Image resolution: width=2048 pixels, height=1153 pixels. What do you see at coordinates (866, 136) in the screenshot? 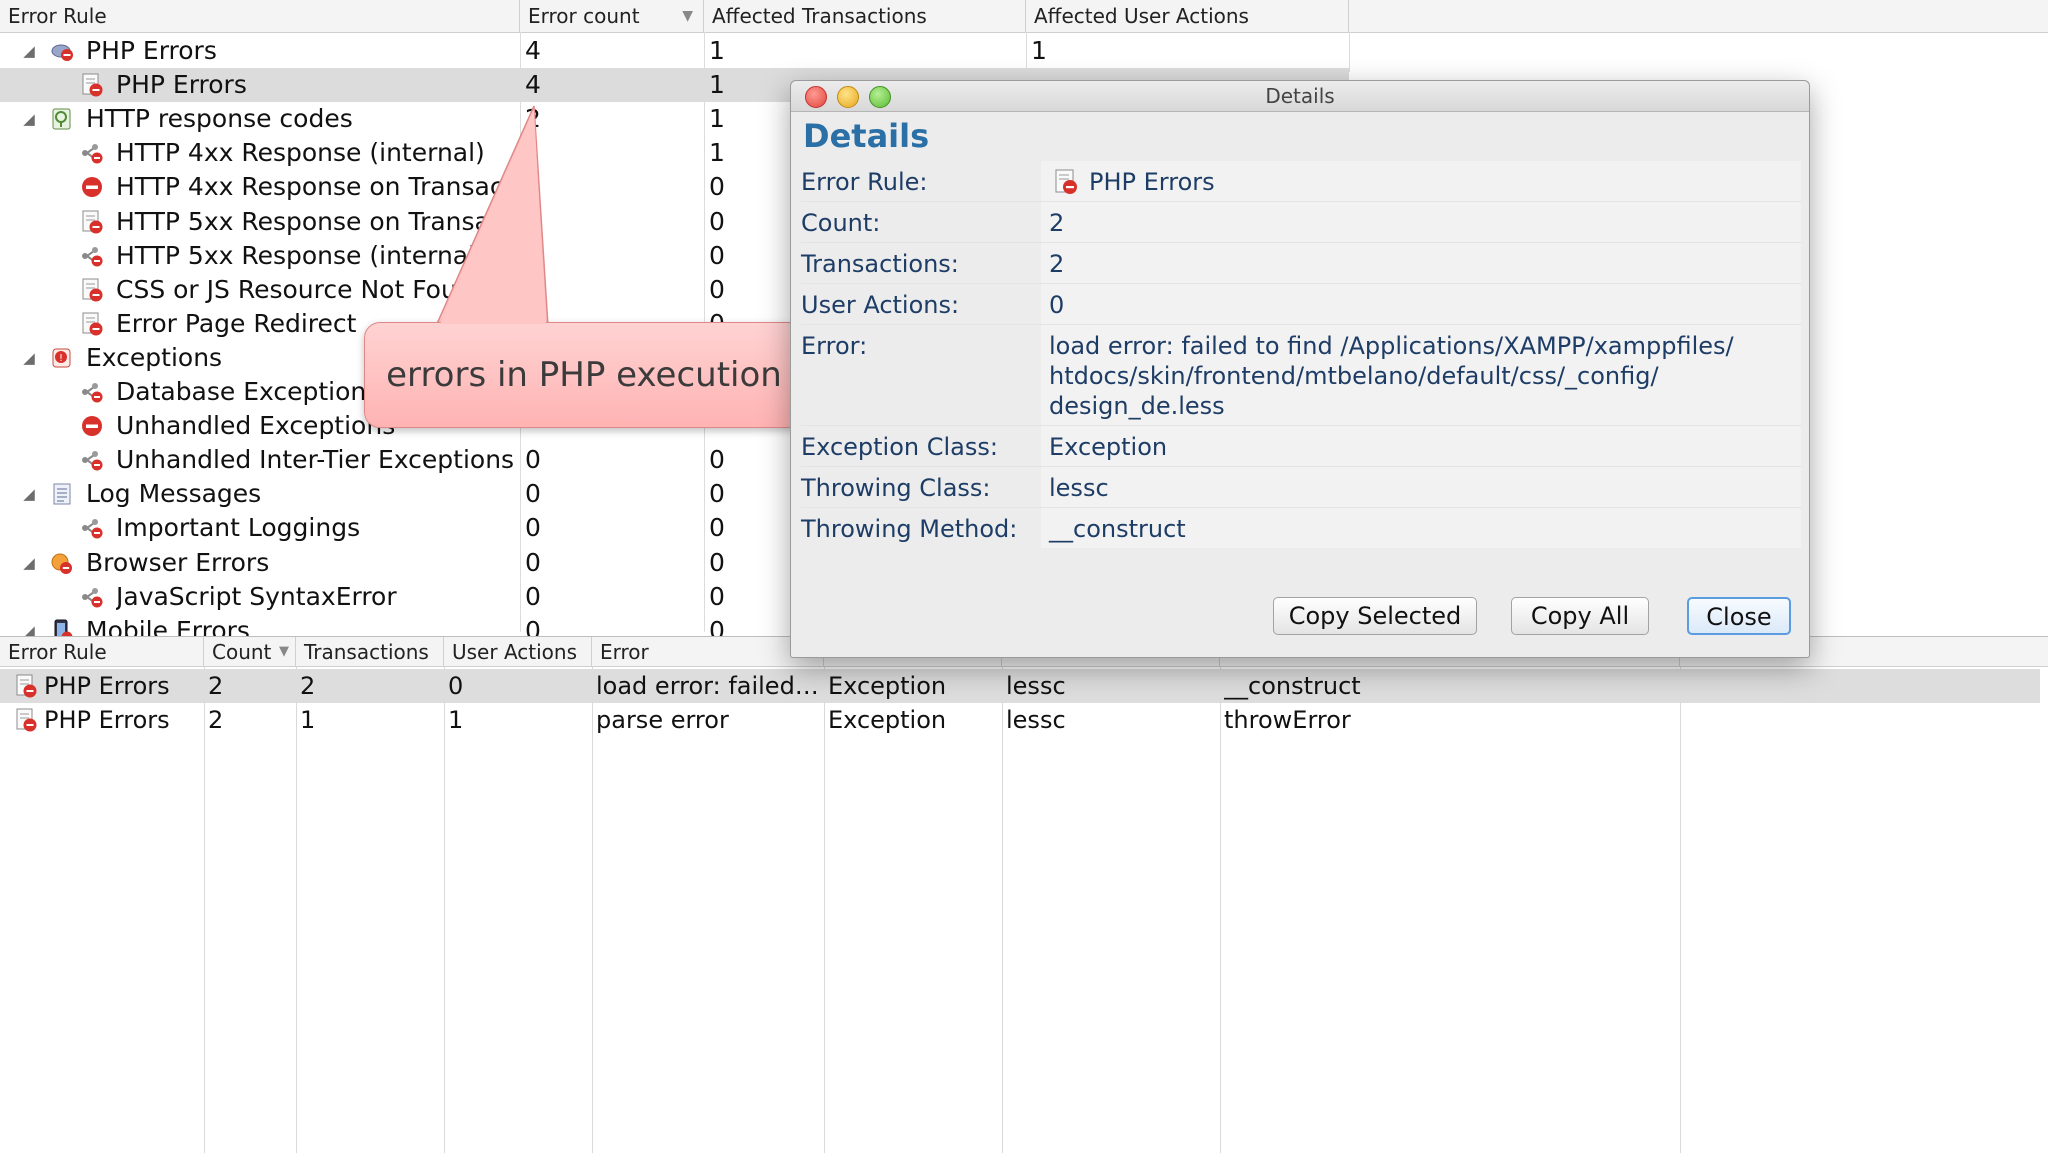
I see `dialog-heading: Details` at bounding box center [866, 136].